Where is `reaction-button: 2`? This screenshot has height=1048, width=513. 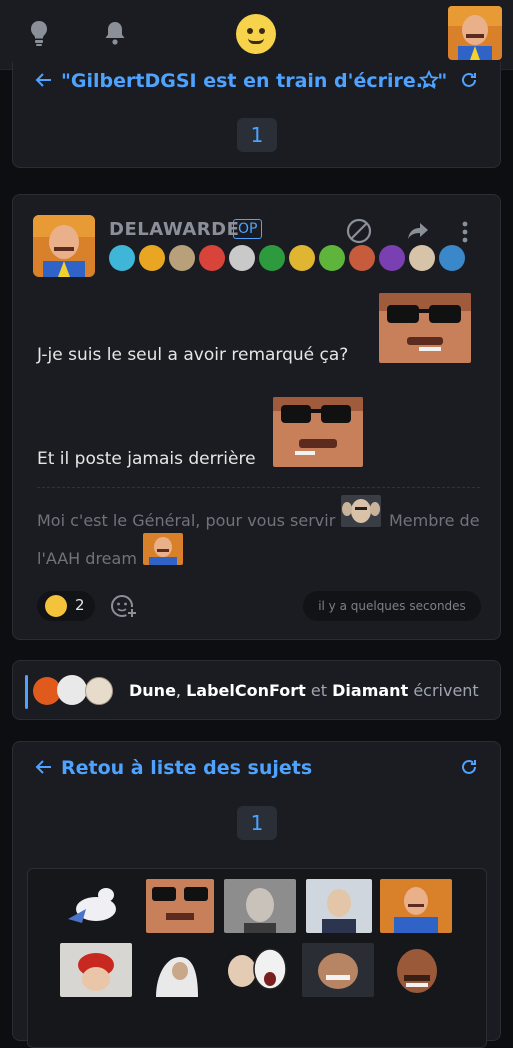 reaction-button: 2 is located at coordinates (66, 606).